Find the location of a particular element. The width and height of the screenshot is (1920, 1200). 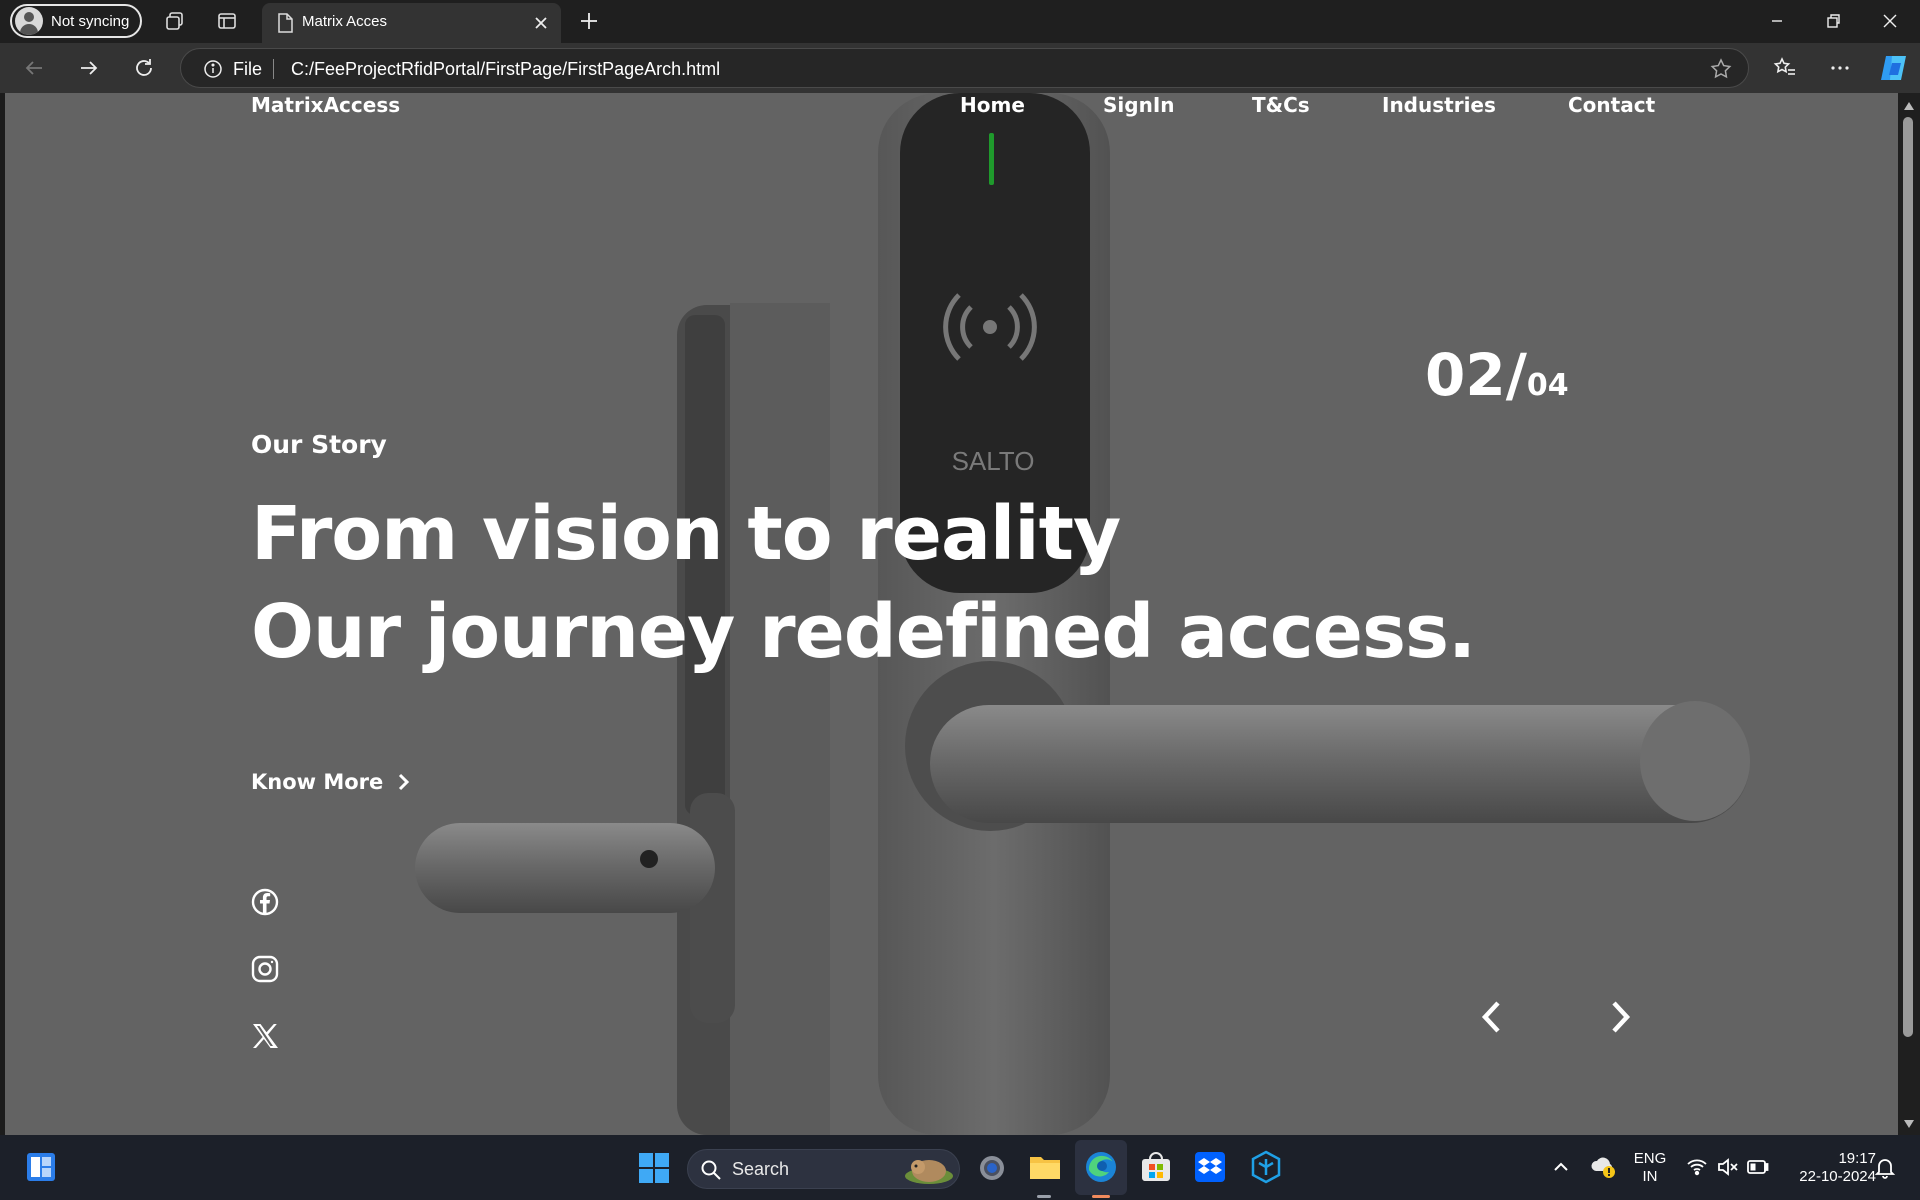

battery-icon is located at coordinates (1758, 1167).